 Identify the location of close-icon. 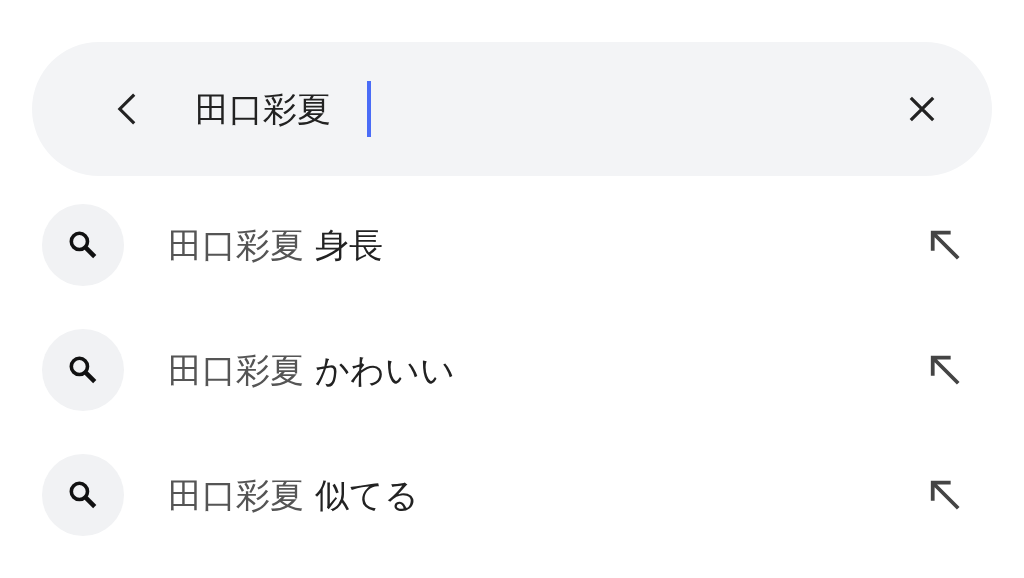
(922, 109).